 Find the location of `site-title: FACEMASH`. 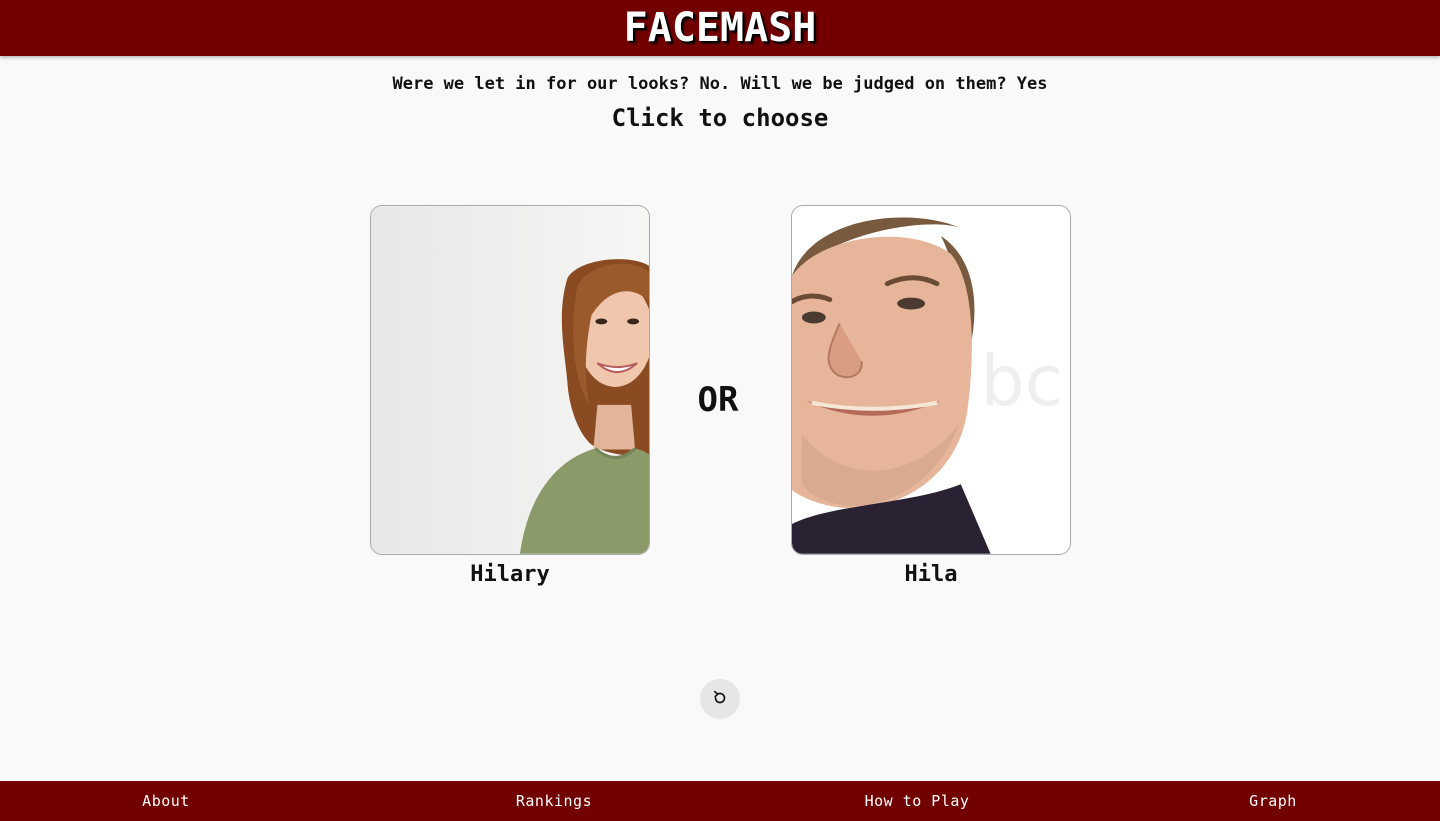

site-title: FACEMASH is located at coordinates (720, 28).